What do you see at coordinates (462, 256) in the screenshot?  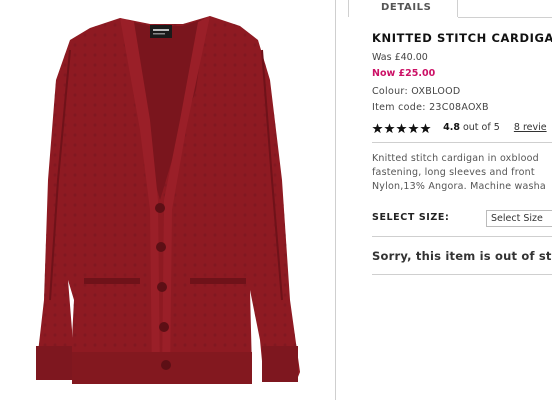 I see `out-of-stock-message: Sorry, this item is out of stoc` at bounding box center [462, 256].